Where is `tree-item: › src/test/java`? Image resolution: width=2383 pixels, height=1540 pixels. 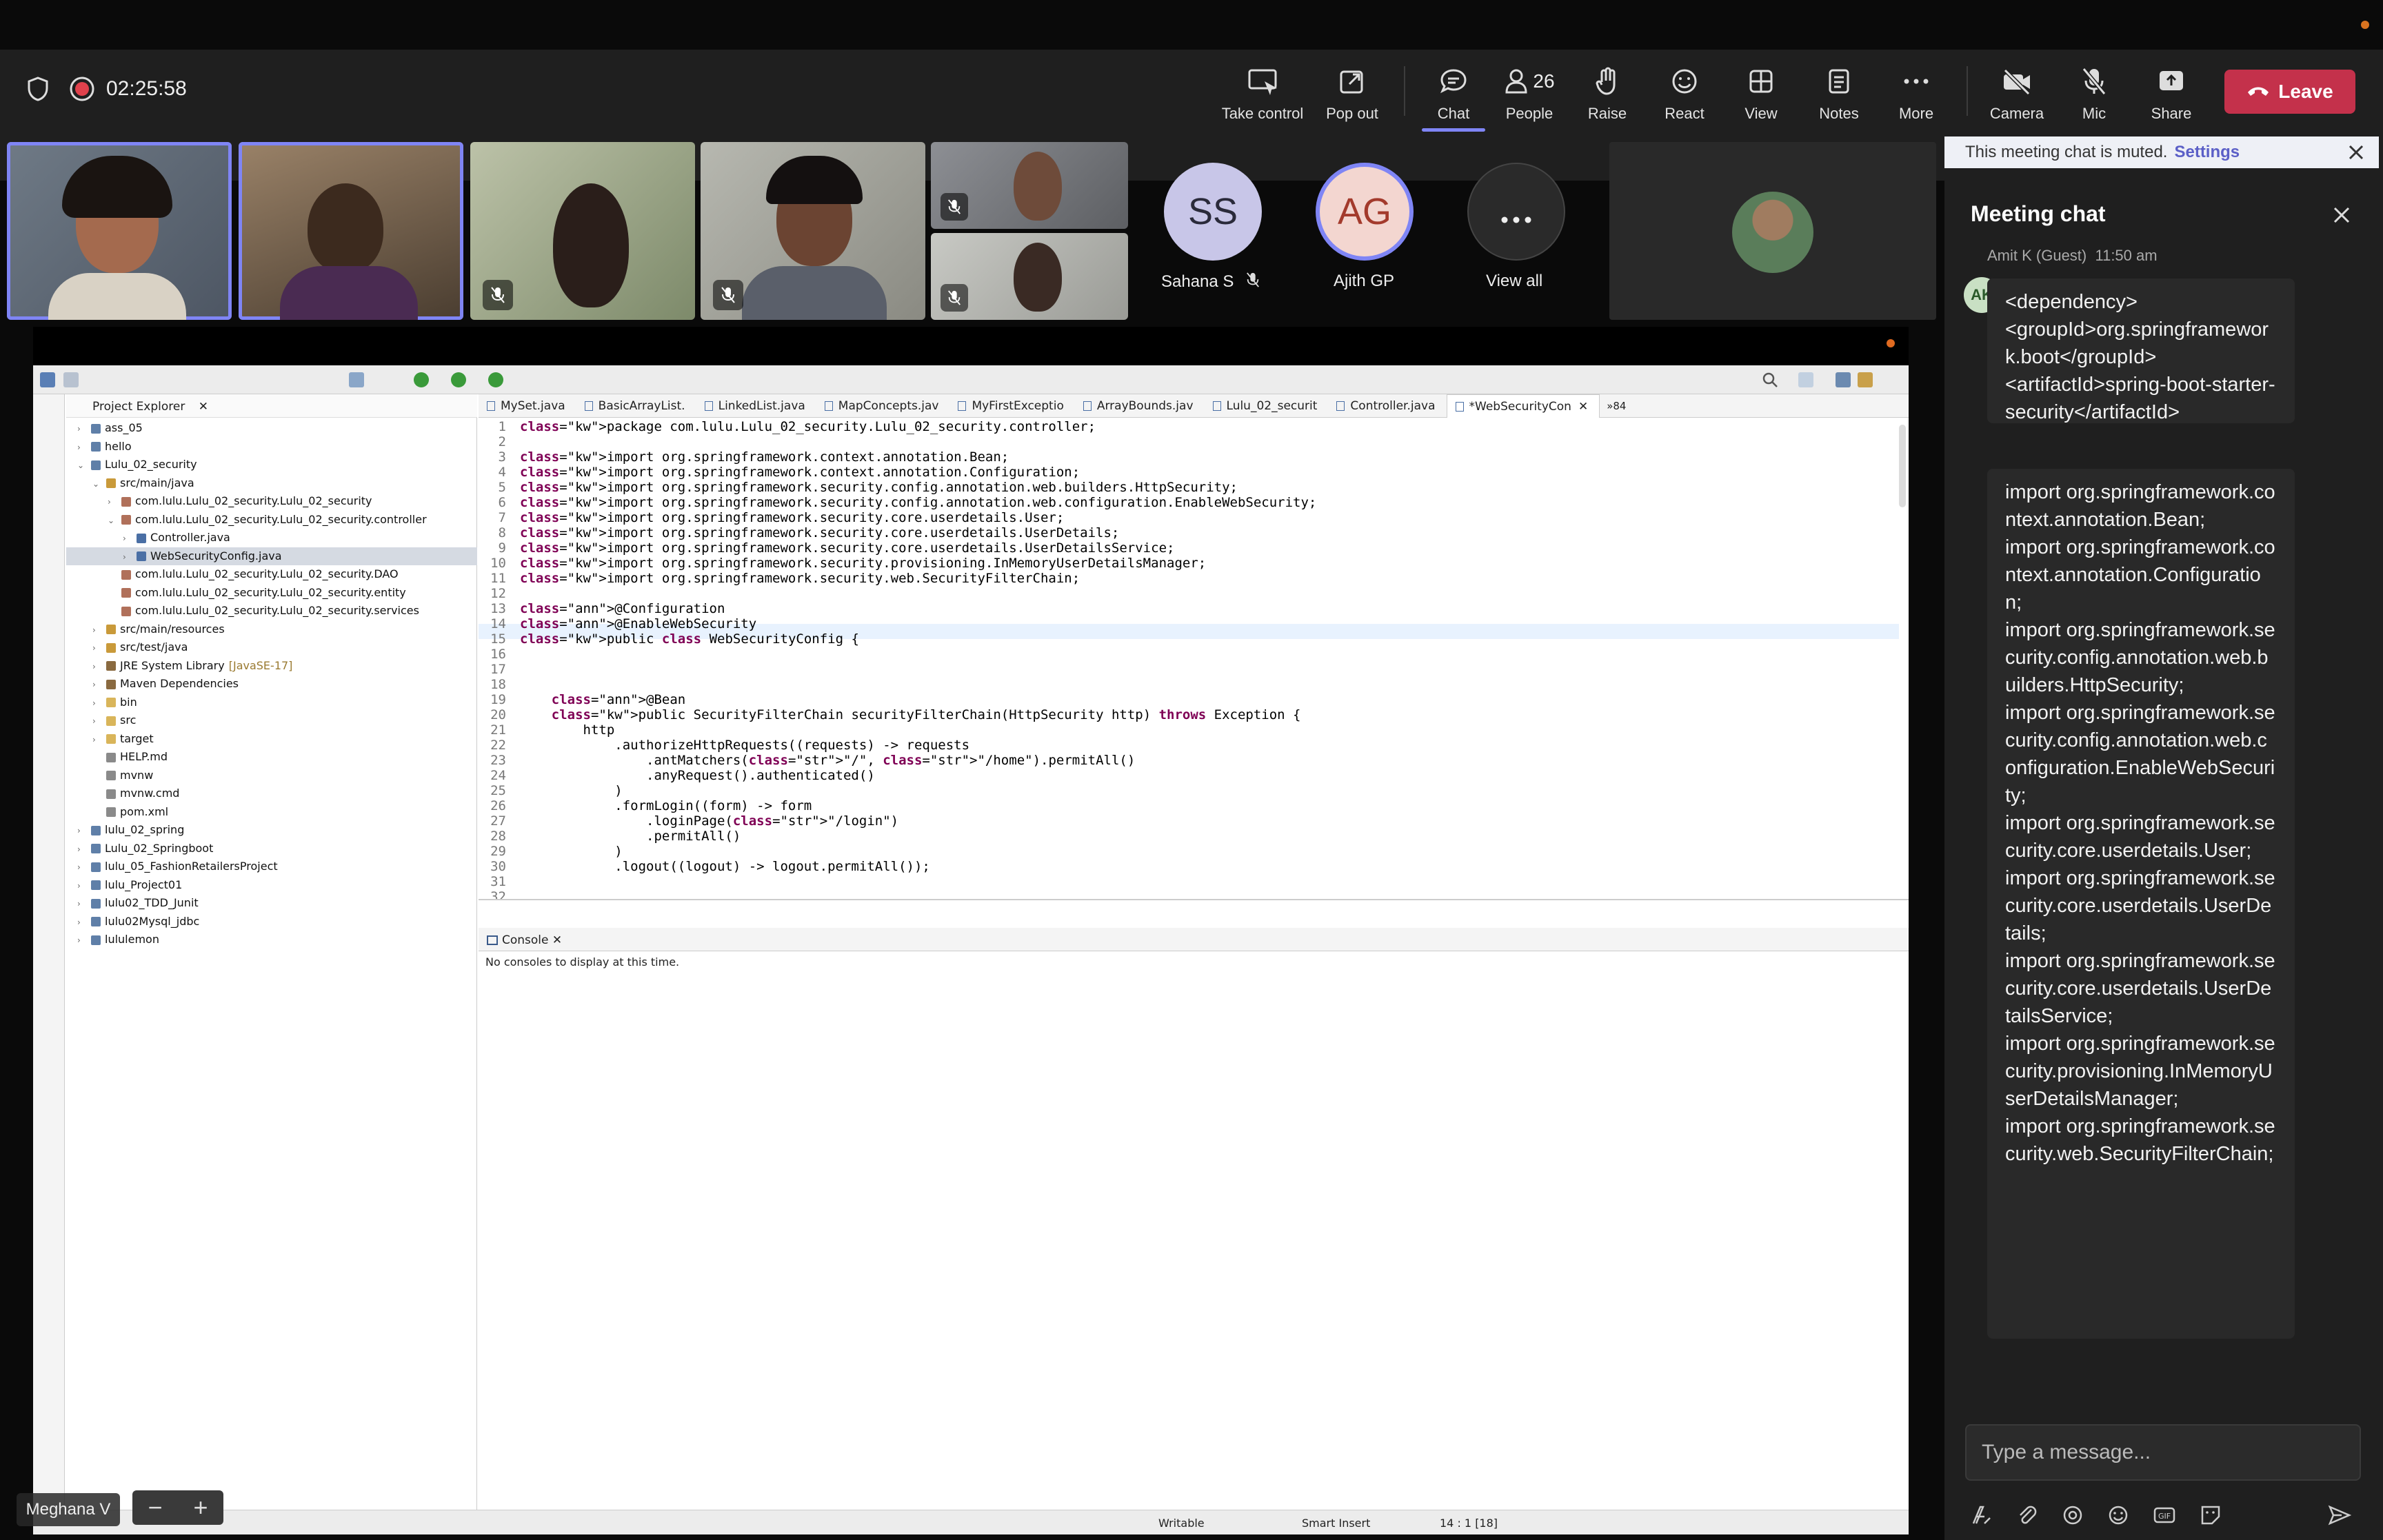
tree-item: › src/test/java is located at coordinates (271, 648).